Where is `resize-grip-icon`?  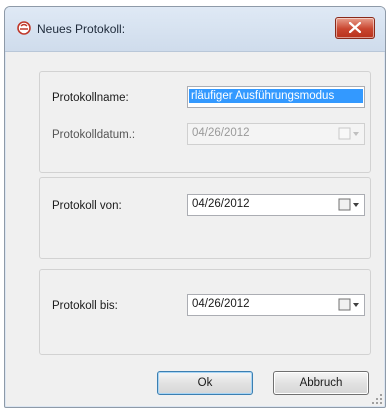 resize-grip-icon is located at coordinates (377, 399).